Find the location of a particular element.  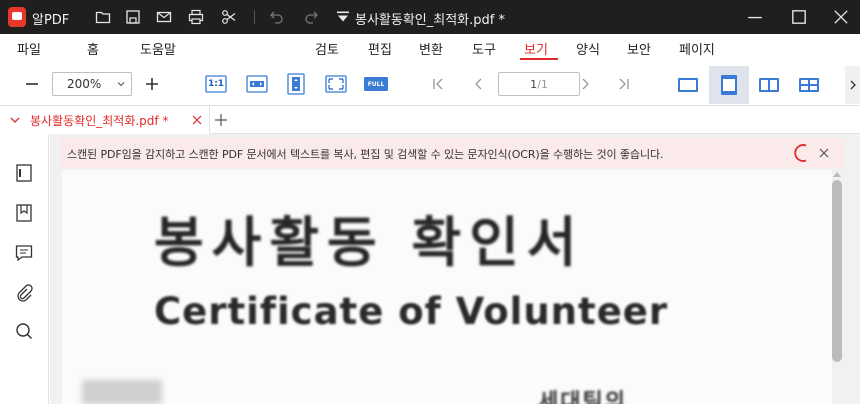

mail-icon is located at coordinates (164, 17).